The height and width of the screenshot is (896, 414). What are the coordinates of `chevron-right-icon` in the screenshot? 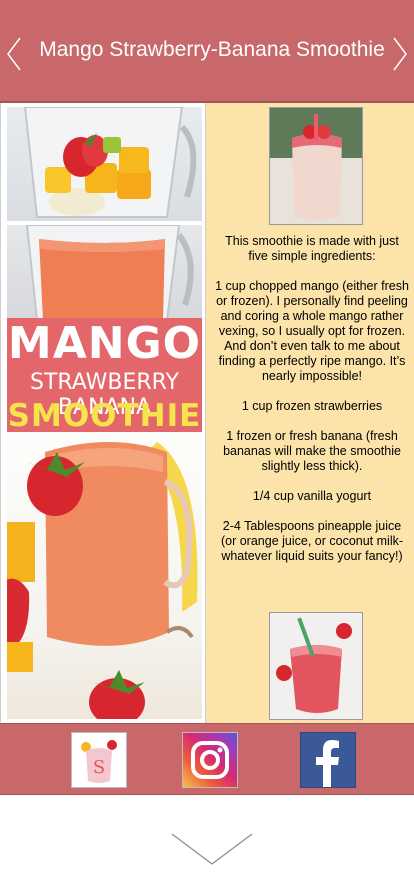 It's located at (400, 54).